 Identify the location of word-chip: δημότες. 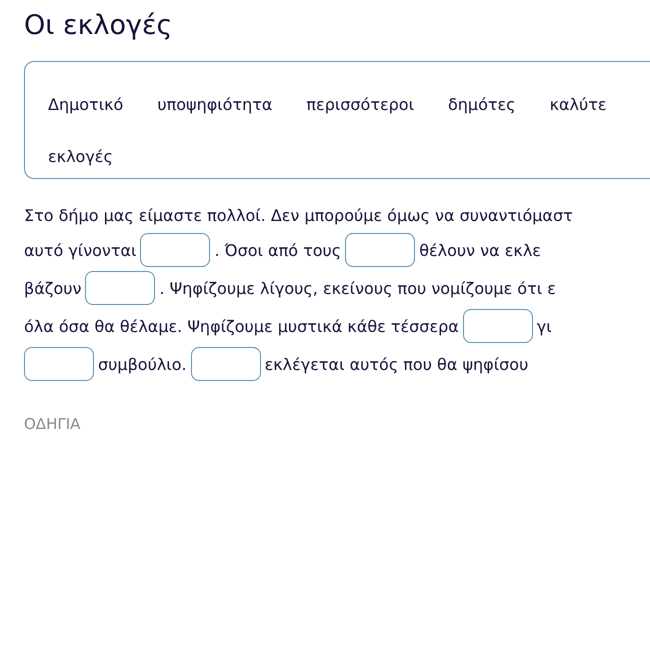
(482, 104).